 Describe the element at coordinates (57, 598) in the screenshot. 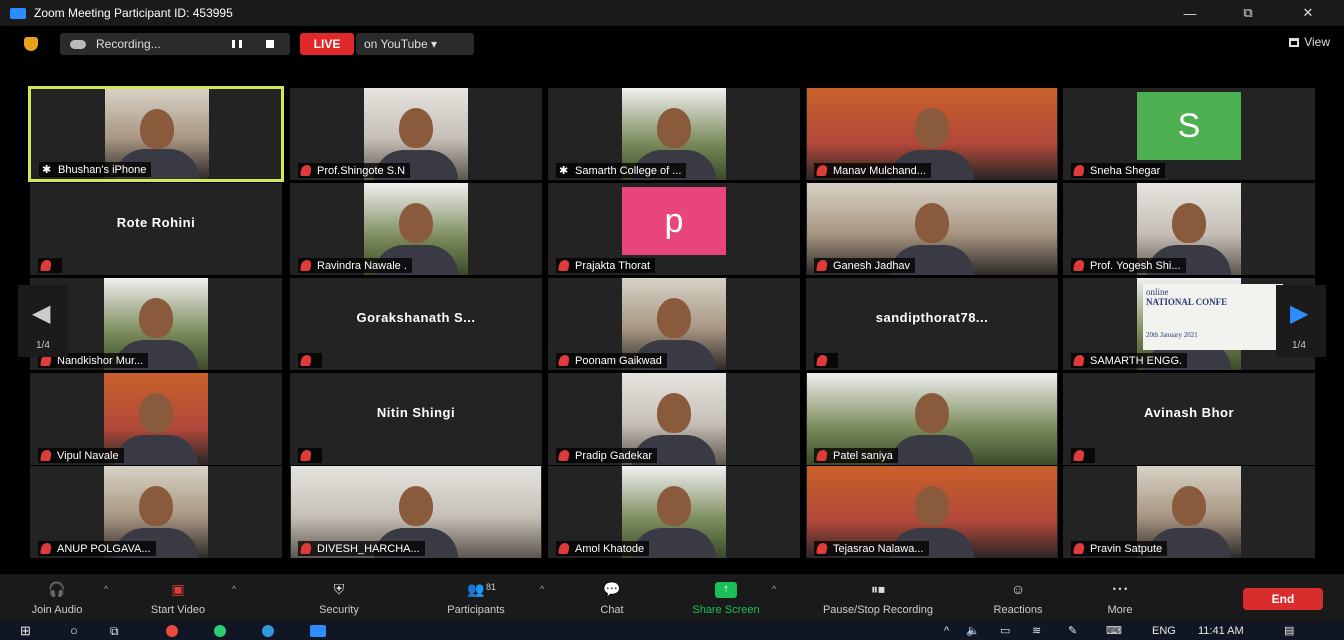

I see `join-audio-button: 🎧 Join Audio` at that location.